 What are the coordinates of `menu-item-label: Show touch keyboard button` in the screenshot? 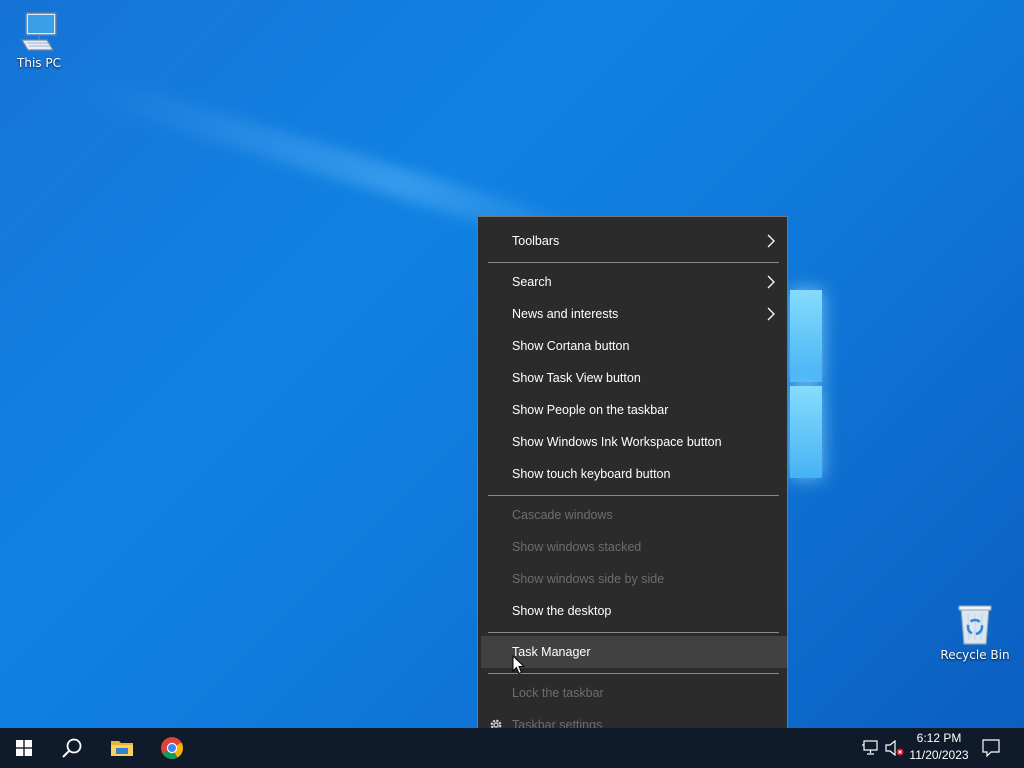 It's located at (591, 474).